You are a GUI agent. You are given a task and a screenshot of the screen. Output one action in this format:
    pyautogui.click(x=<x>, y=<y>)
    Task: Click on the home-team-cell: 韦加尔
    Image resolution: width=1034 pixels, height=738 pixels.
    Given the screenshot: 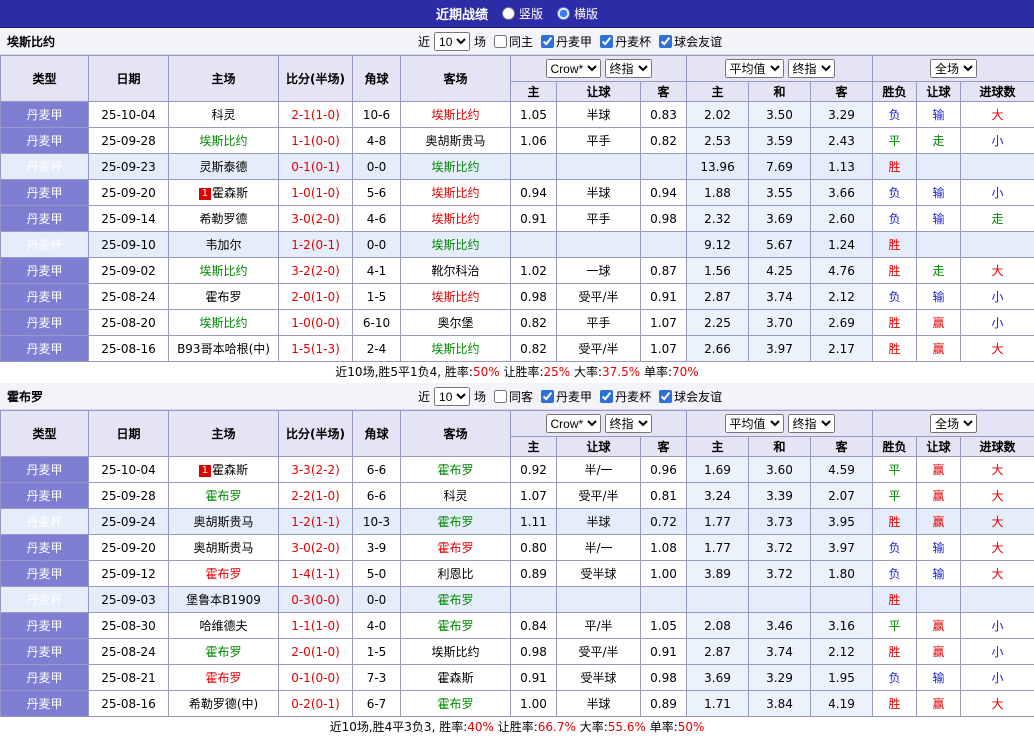 What is the action you would take?
    pyautogui.click(x=224, y=245)
    